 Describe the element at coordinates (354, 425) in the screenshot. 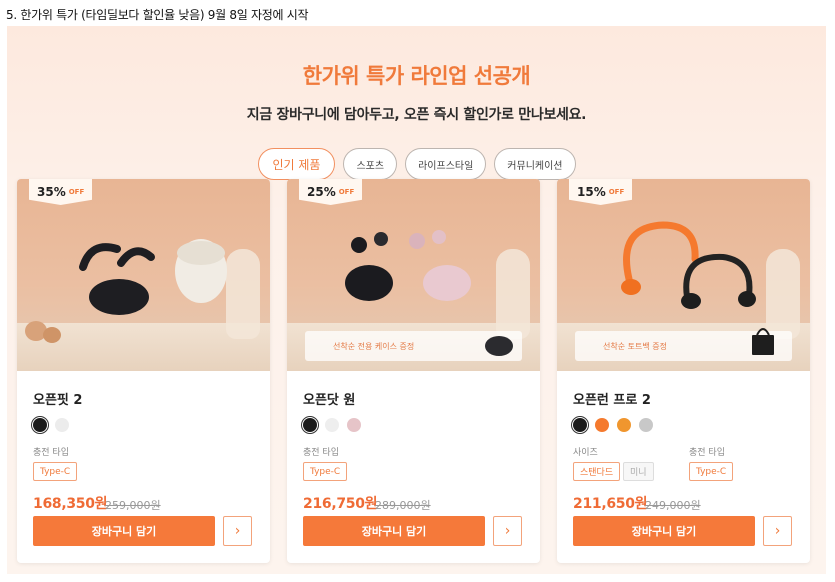

I see `color-swatch-pink` at that location.